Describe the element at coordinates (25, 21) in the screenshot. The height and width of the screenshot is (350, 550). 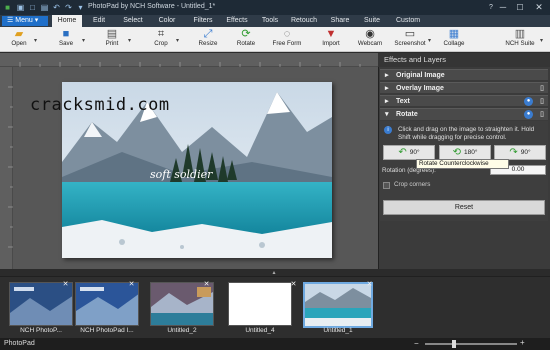
I see `menu-button: ☰ Menu ▾` at that location.